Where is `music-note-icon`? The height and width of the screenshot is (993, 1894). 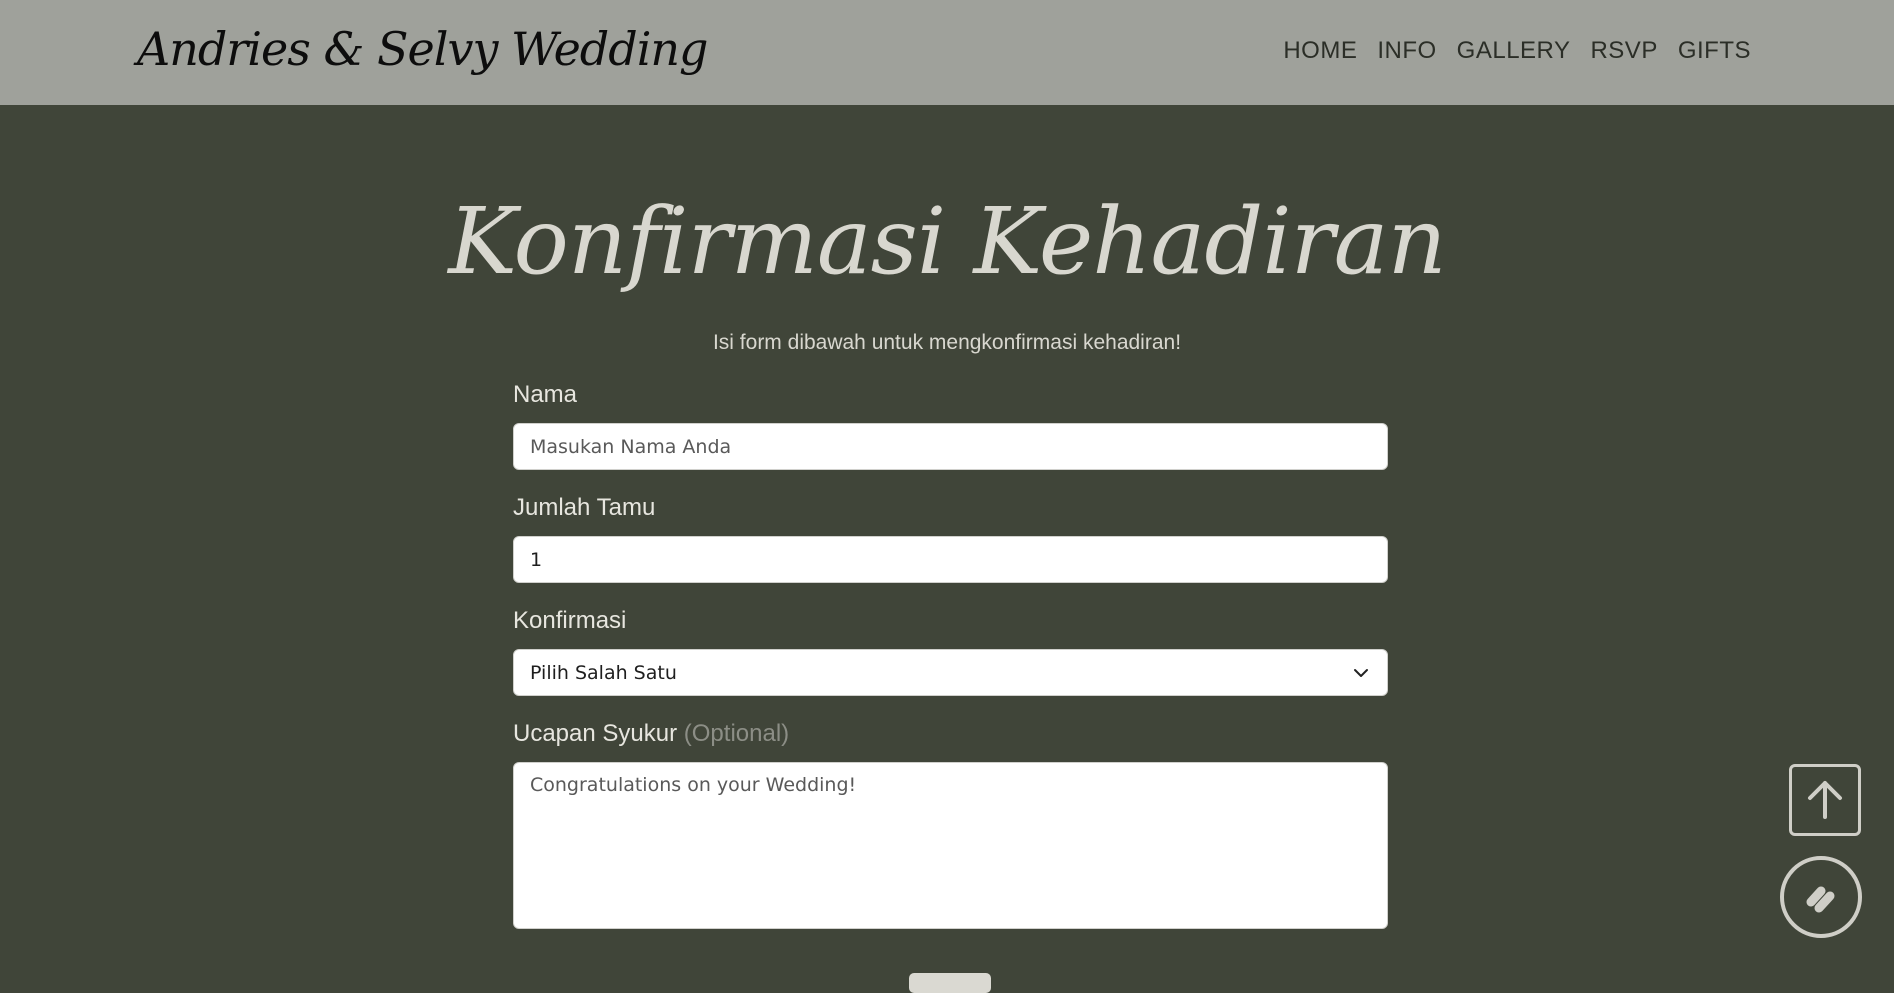
music-note-icon is located at coordinates (1820, 899).